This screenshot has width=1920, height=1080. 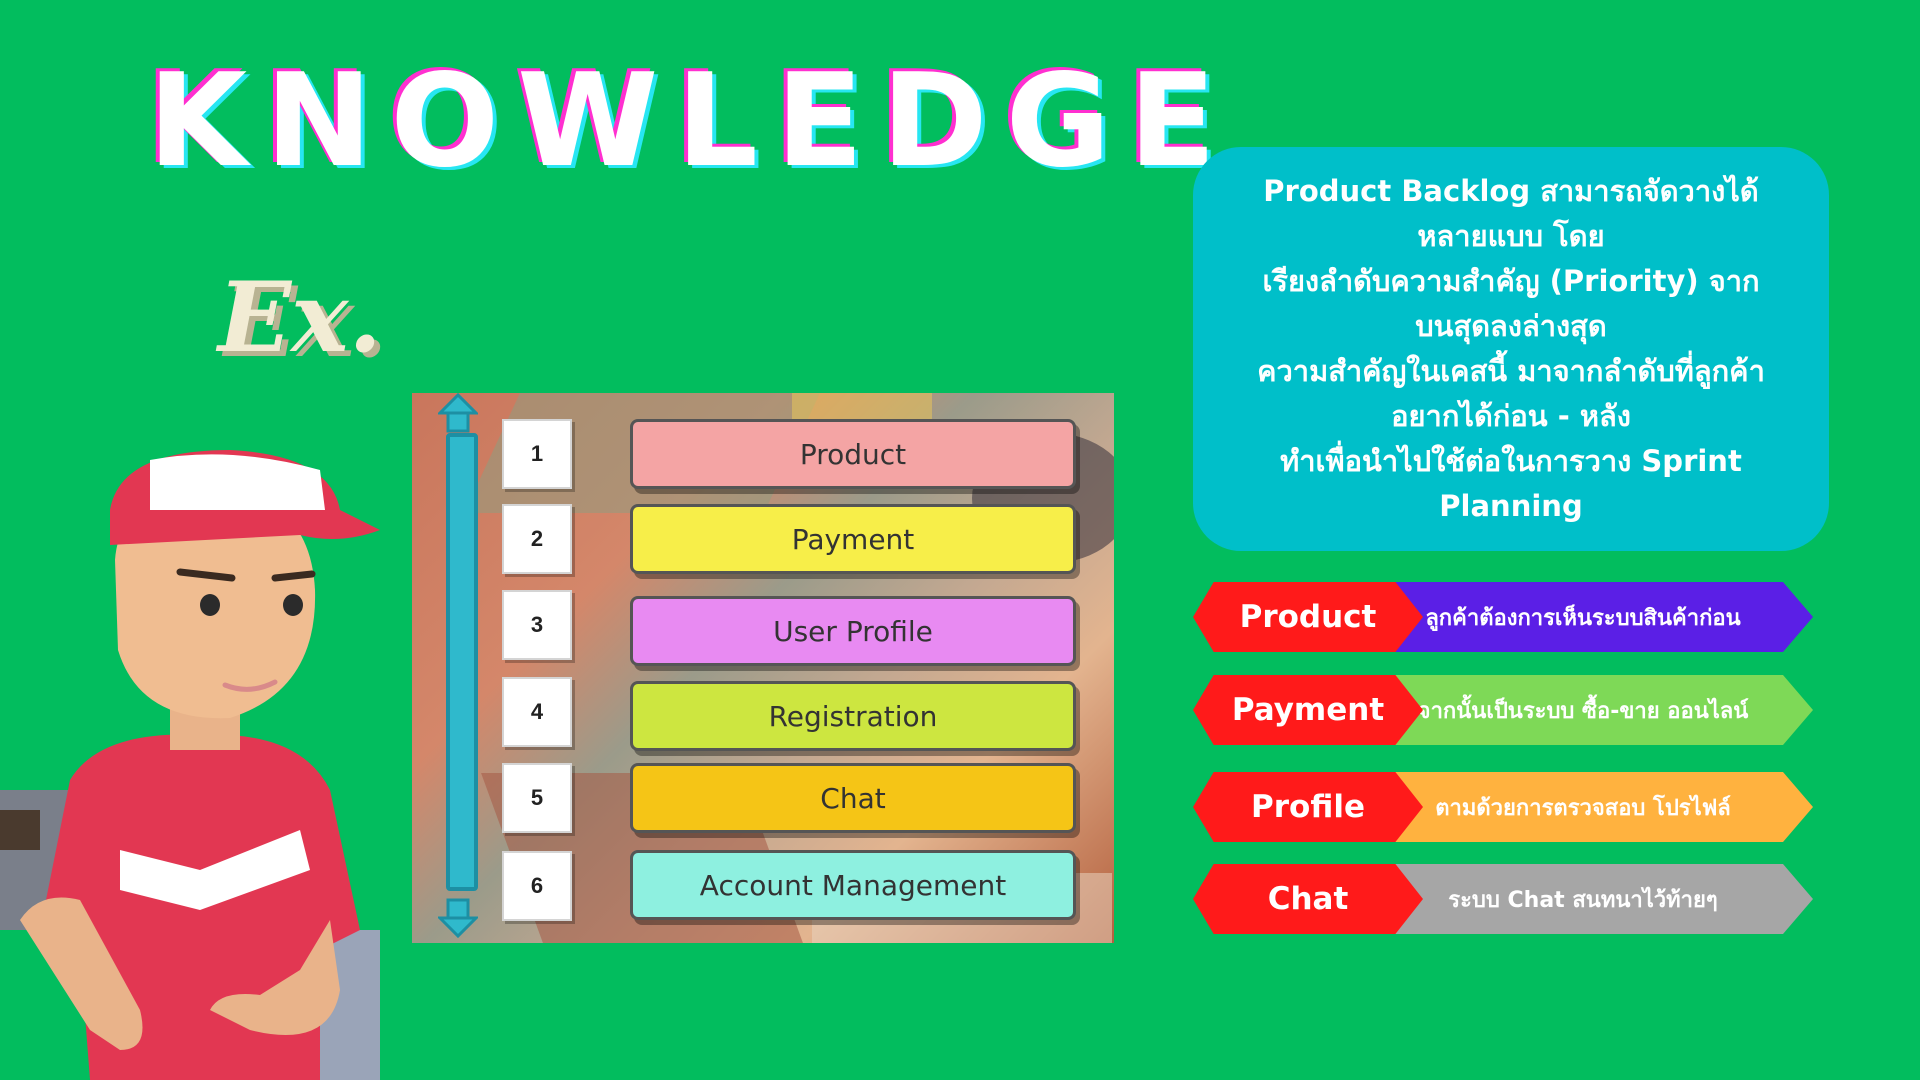 What do you see at coordinates (537, 625) in the screenshot?
I see `rank-number: 3` at bounding box center [537, 625].